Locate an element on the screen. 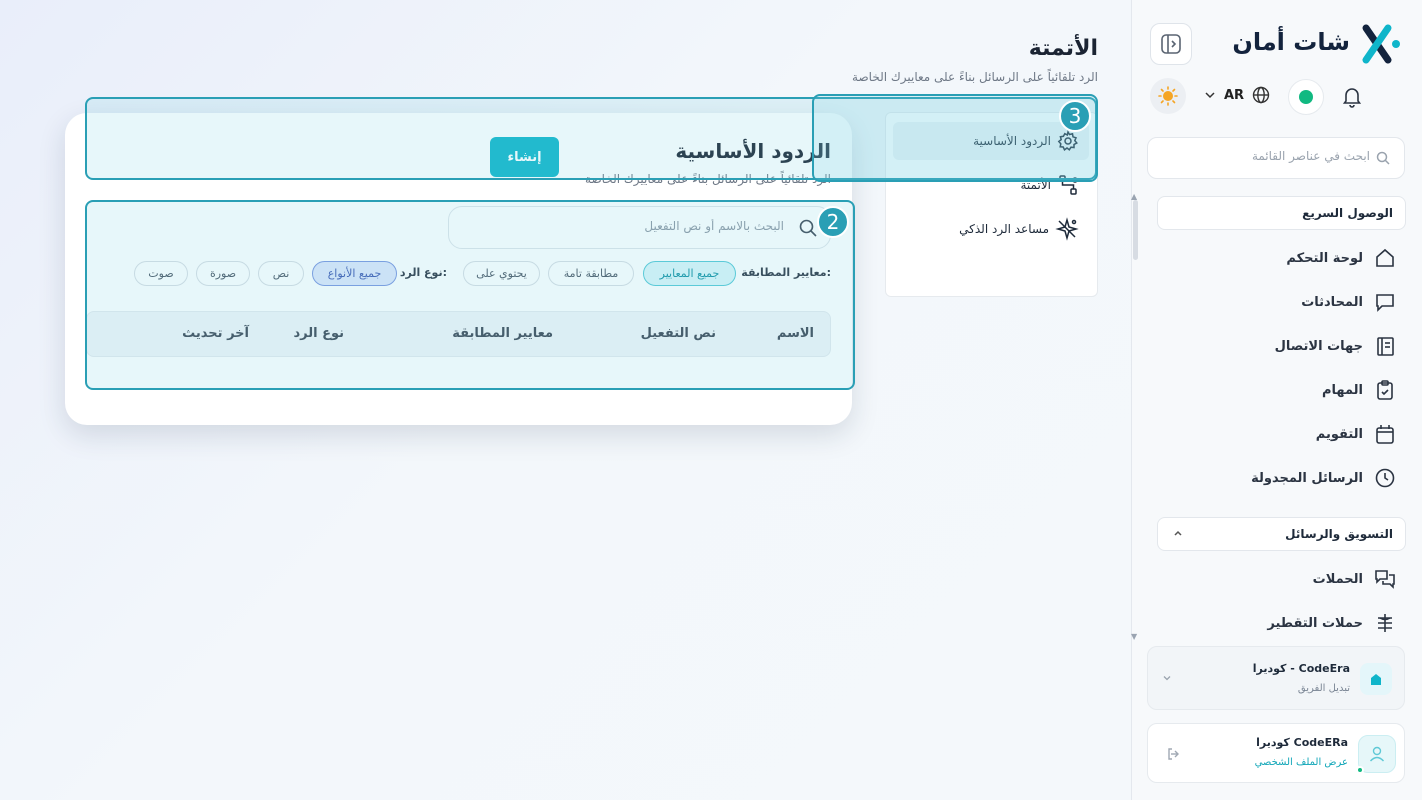 This screenshot has width=1422, height=800. subnav-item-ai-assistant: مساعد الرد الذكي is located at coordinates (991, 229).